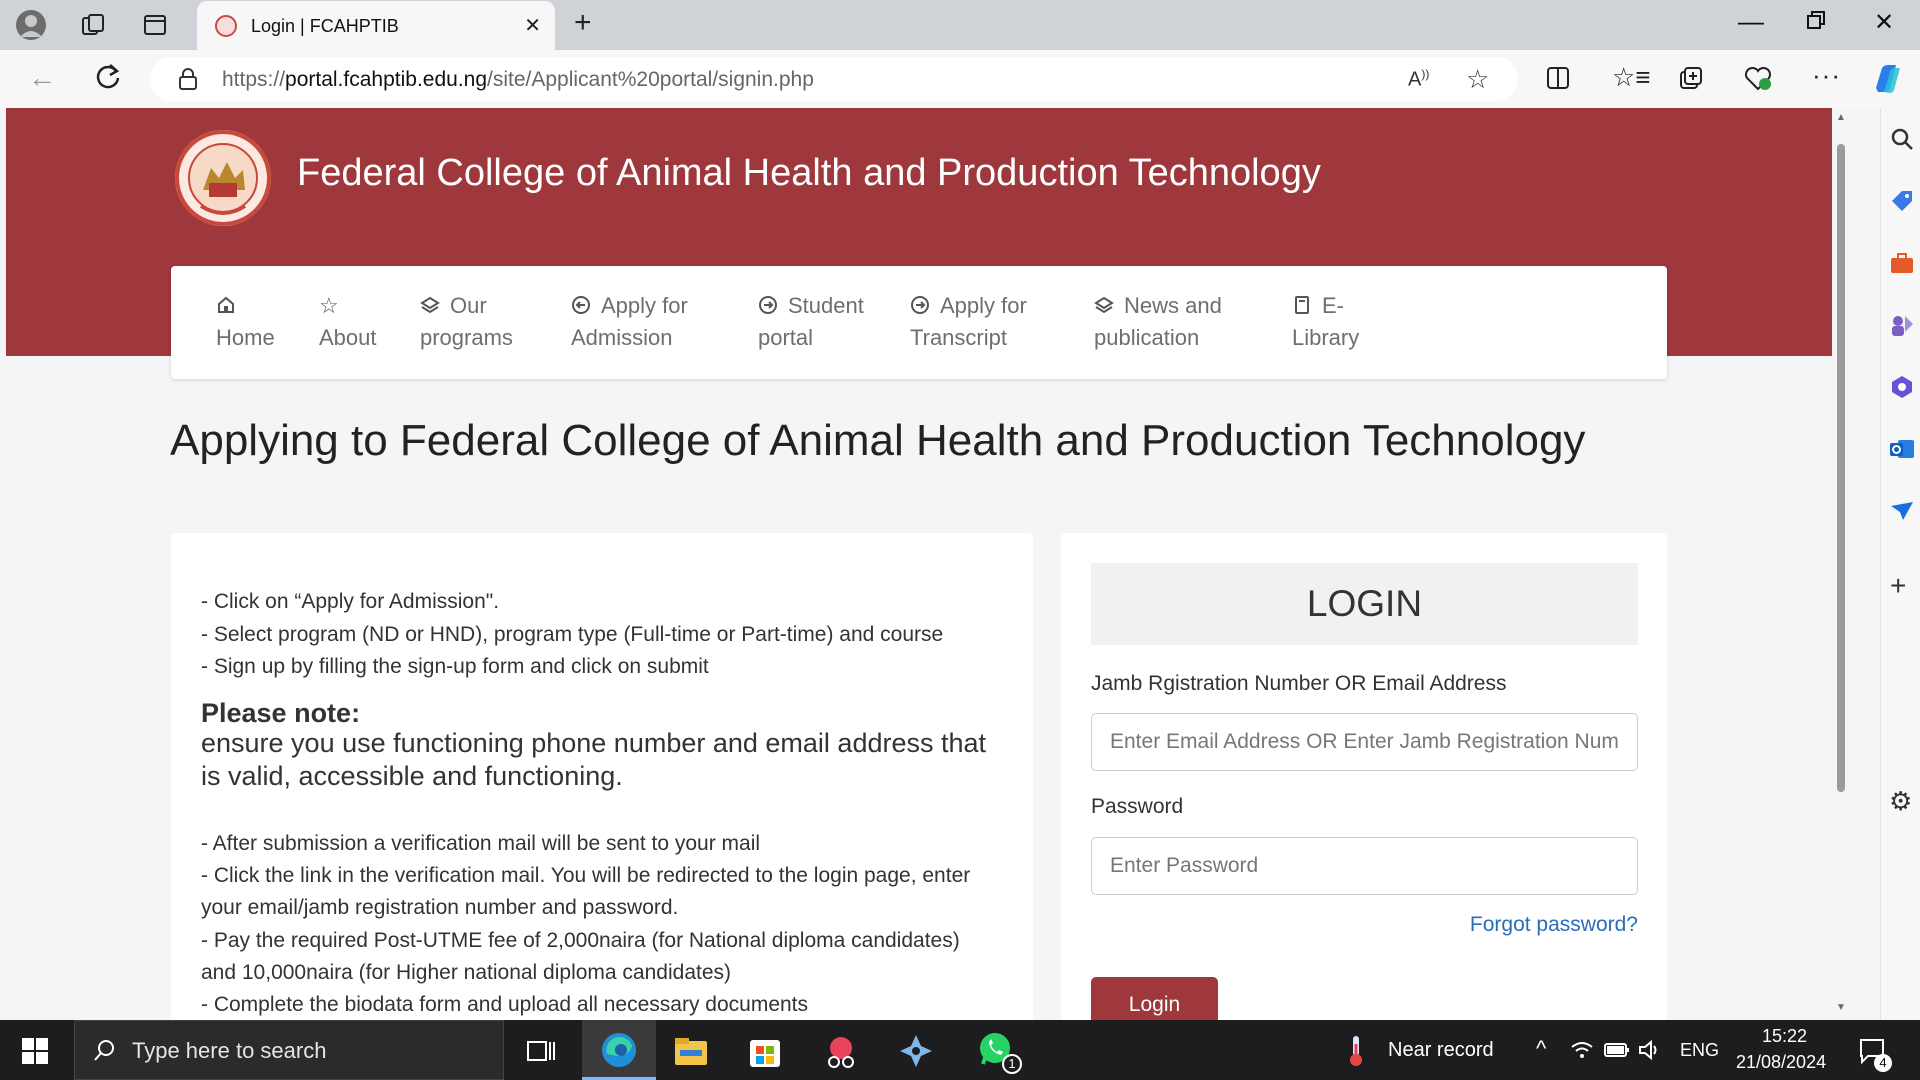 The height and width of the screenshot is (1080, 1920). What do you see at coordinates (1898, 586) in the screenshot?
I see `add-icon: +` at bounding box center [1898, 586].